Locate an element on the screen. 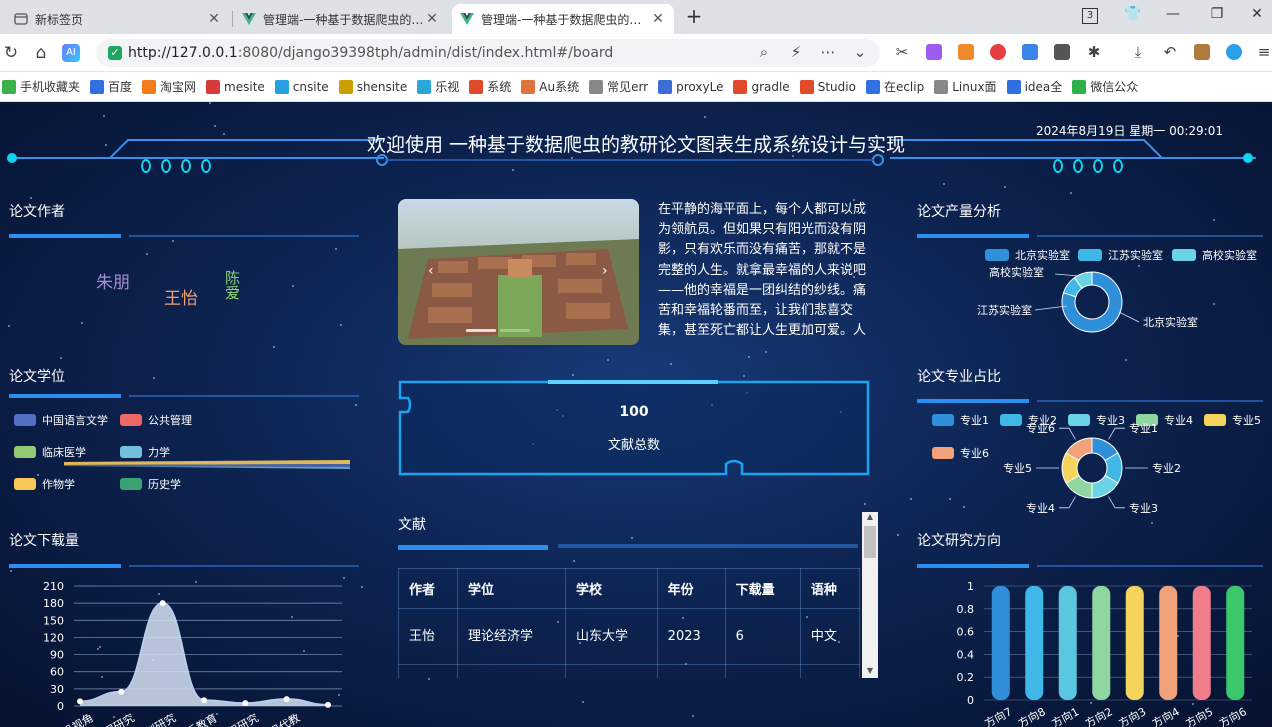 This screenshot has height=727, width=1272. bookmark-label: mesite is located at coordinates (244, 86).